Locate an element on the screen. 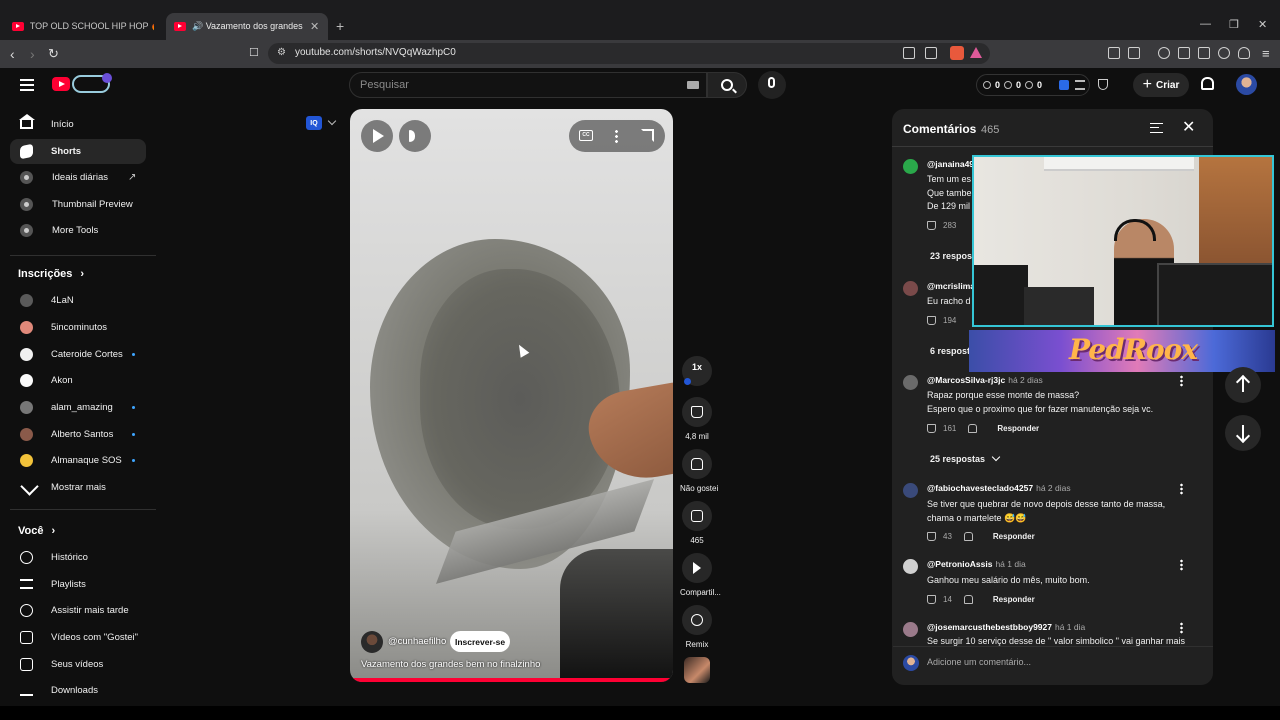 The height and width of the screenshot is (720, 1280). you-heading: Você › is located at coordinates (36, 531).